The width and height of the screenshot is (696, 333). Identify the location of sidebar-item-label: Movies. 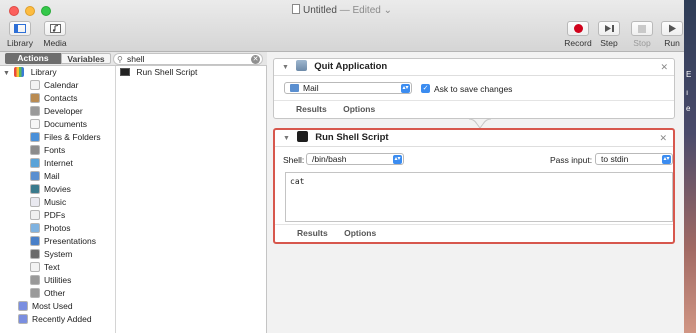
(57, 189).